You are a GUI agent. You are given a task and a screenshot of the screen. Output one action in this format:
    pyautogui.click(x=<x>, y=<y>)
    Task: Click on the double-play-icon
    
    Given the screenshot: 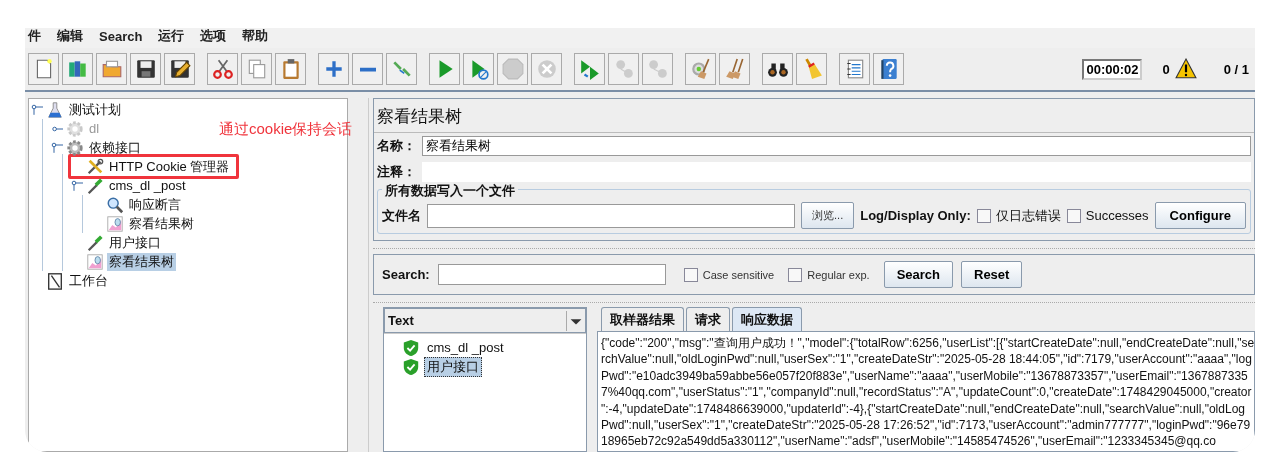 What is the action you would take?
    pyautogui.click(x=589, y=69)
    